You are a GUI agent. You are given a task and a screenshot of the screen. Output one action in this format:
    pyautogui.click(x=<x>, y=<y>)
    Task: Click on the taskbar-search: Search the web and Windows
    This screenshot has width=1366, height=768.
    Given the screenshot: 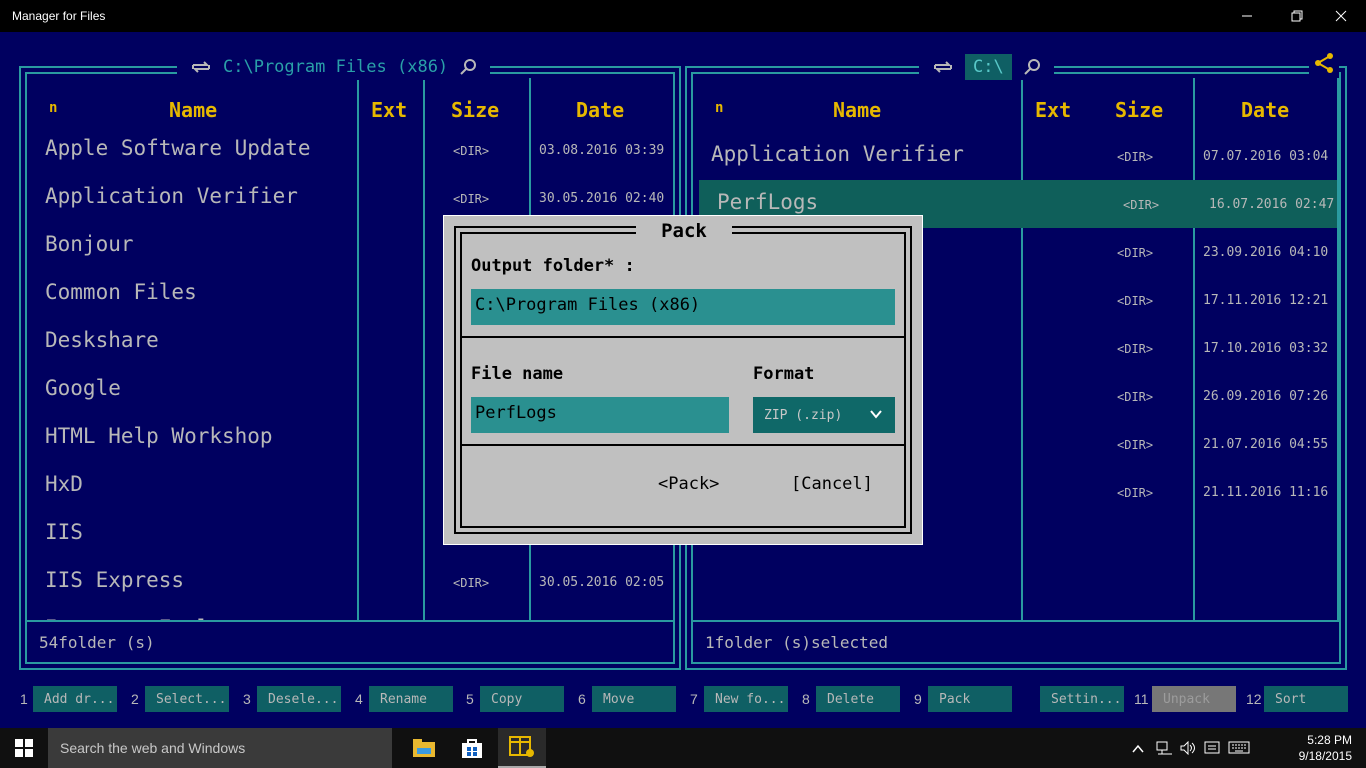 What is the action you would take?
    pyautogui.click(x=220, y=748)
    